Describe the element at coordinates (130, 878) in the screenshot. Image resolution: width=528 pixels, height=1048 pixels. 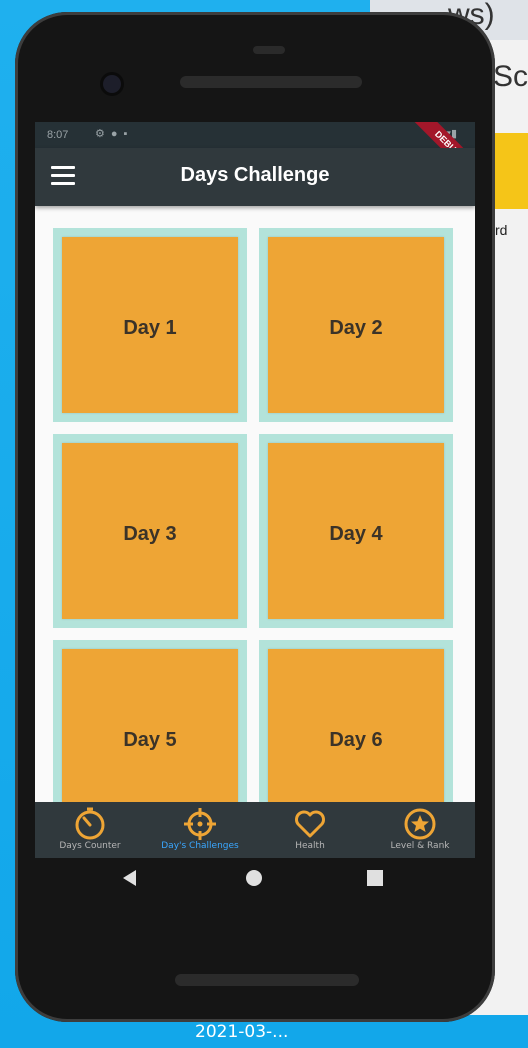
I see `back-icon` at that location.